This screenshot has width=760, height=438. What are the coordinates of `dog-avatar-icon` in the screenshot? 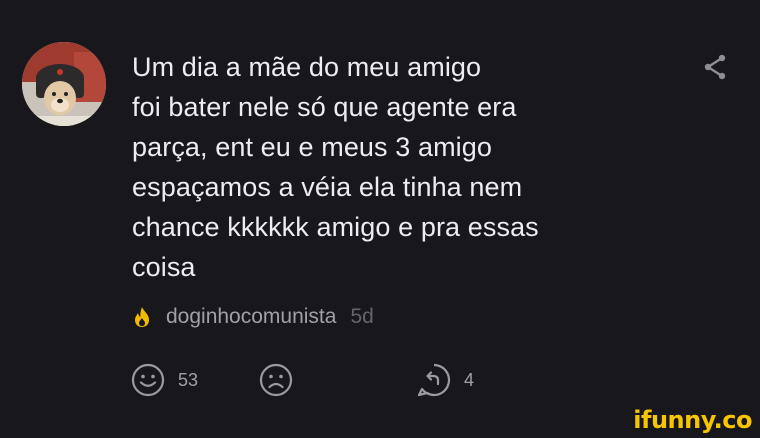 It's located at (64, 84).